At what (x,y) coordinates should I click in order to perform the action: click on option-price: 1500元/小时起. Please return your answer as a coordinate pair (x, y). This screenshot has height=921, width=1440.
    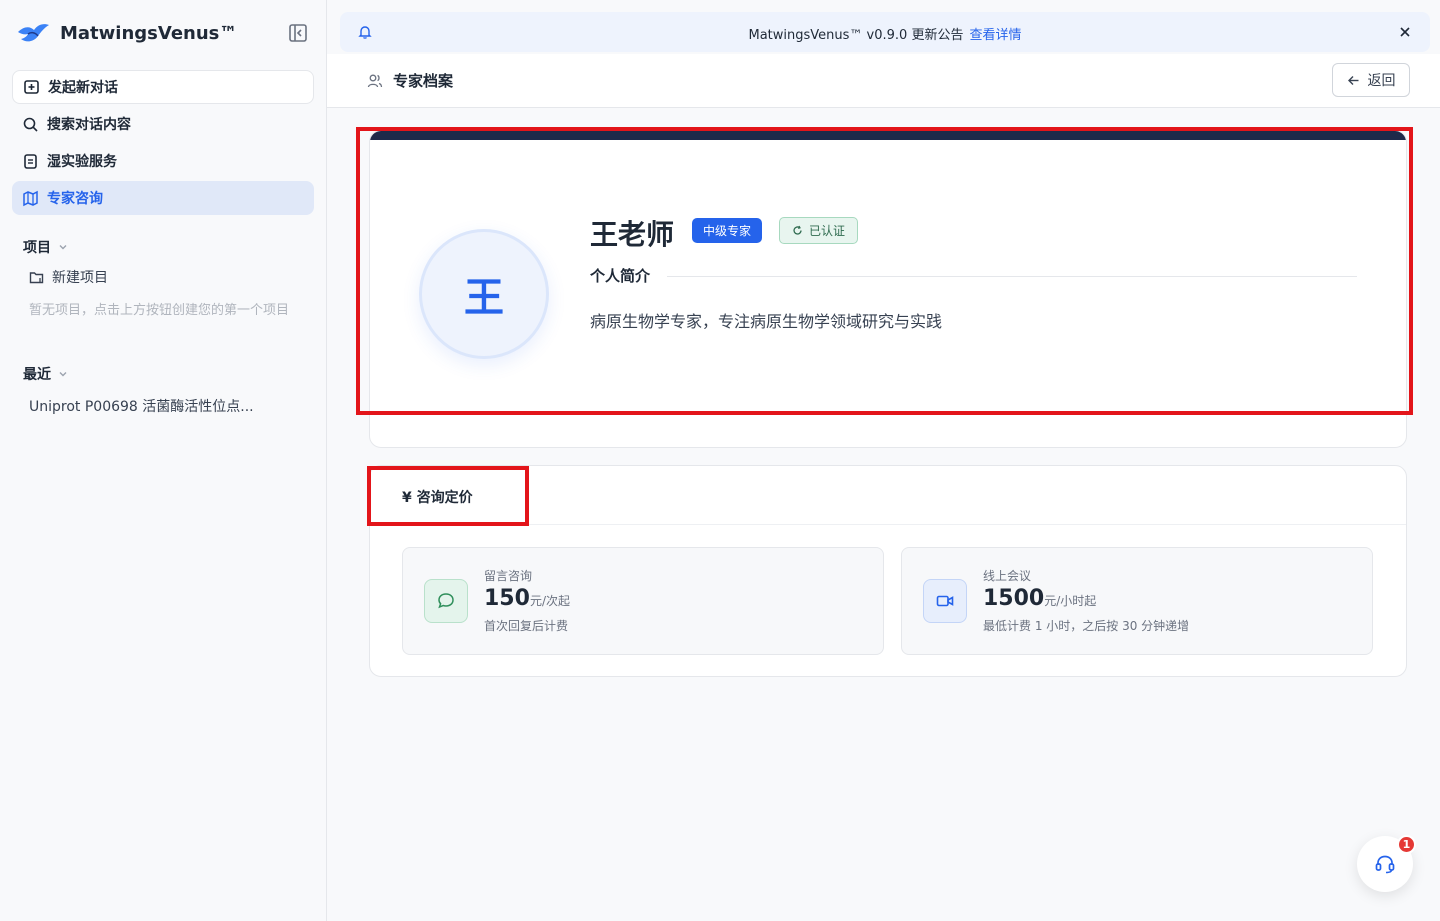
    Looking at the image, I should click on (1039, 598).